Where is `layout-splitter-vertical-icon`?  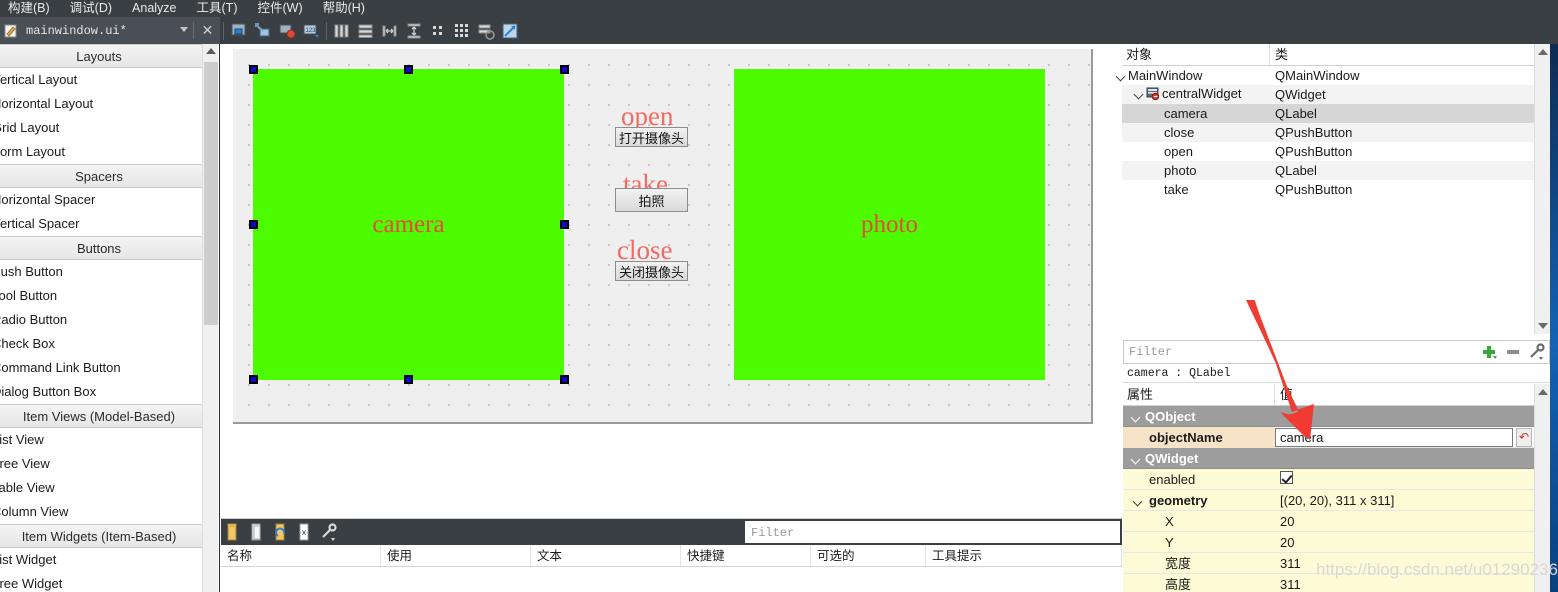 layout-splitter-vertical-icon is located at coordinates (414, 31).